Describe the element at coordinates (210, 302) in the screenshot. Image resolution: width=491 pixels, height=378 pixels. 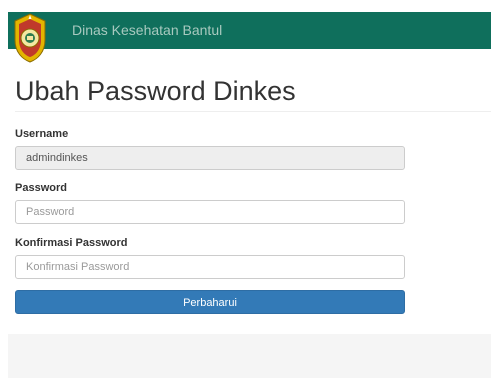
I see `update-button: Perbaharui` at that location.